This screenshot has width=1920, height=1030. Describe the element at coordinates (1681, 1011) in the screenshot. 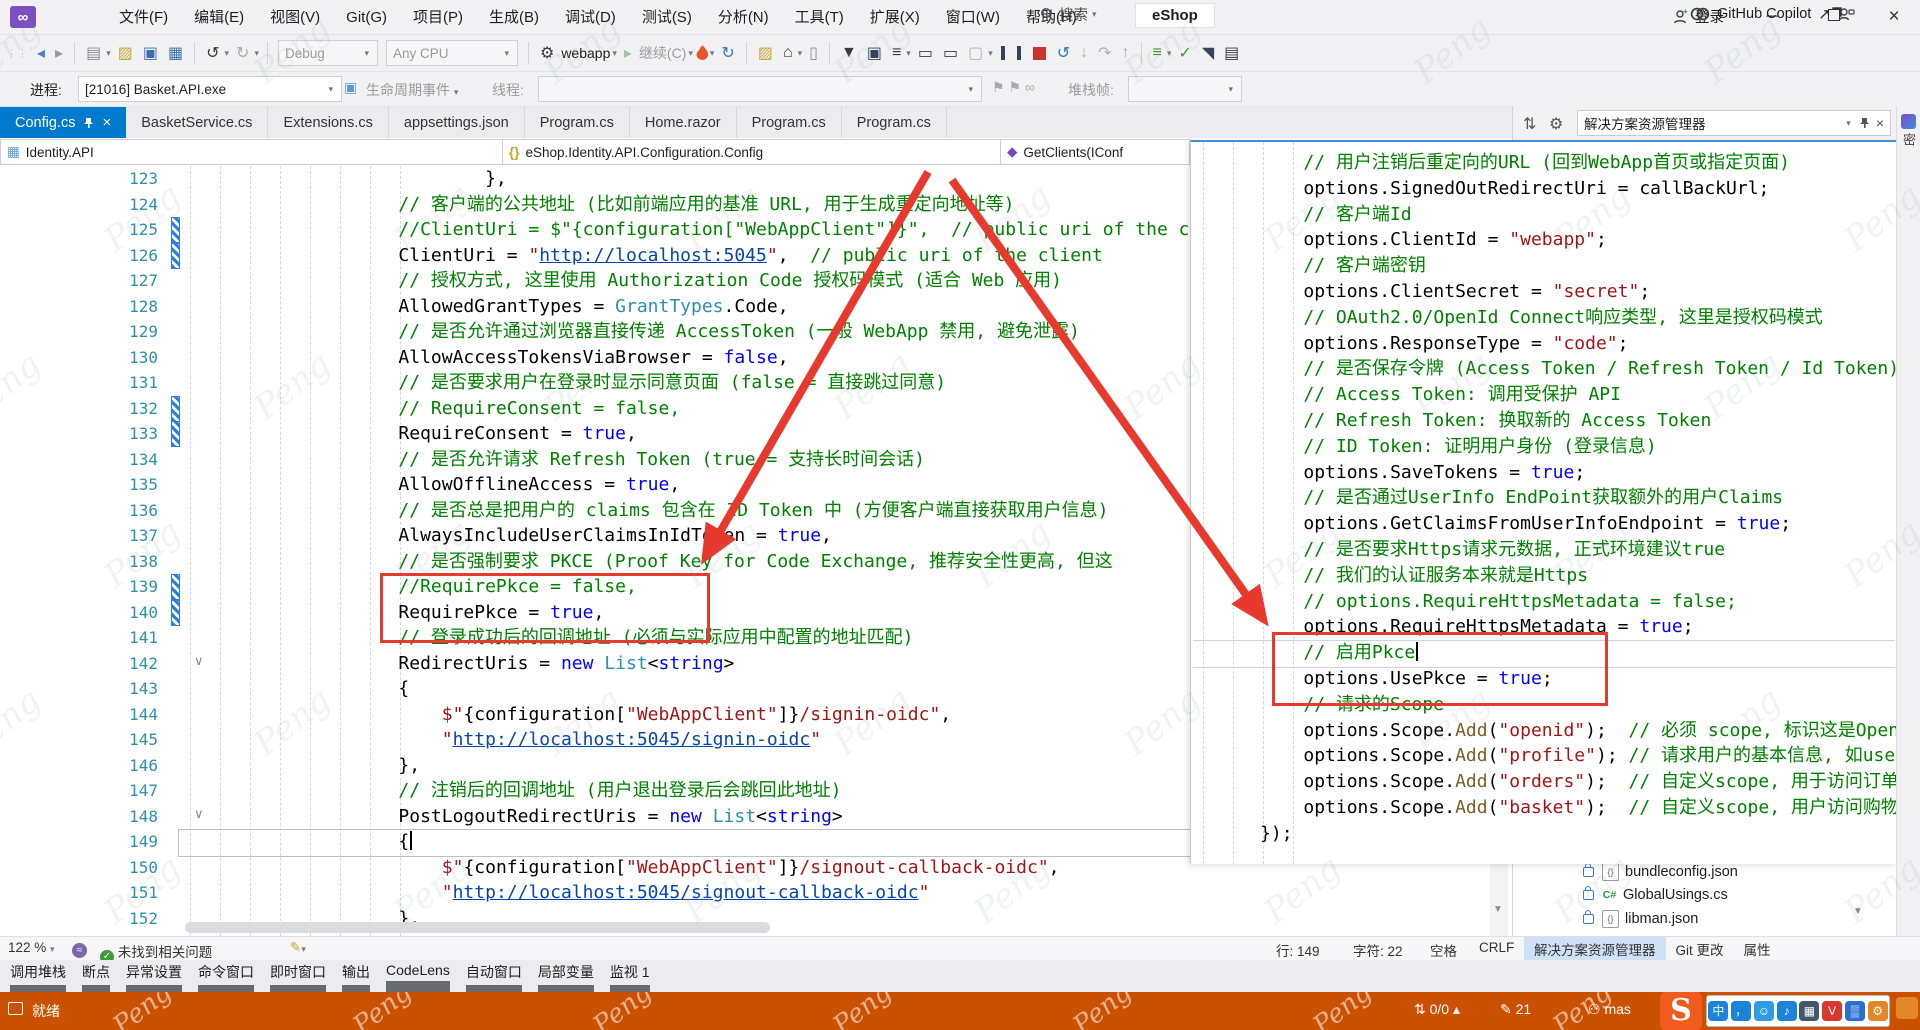

I see `sogou-ime-logo: S` at that location.